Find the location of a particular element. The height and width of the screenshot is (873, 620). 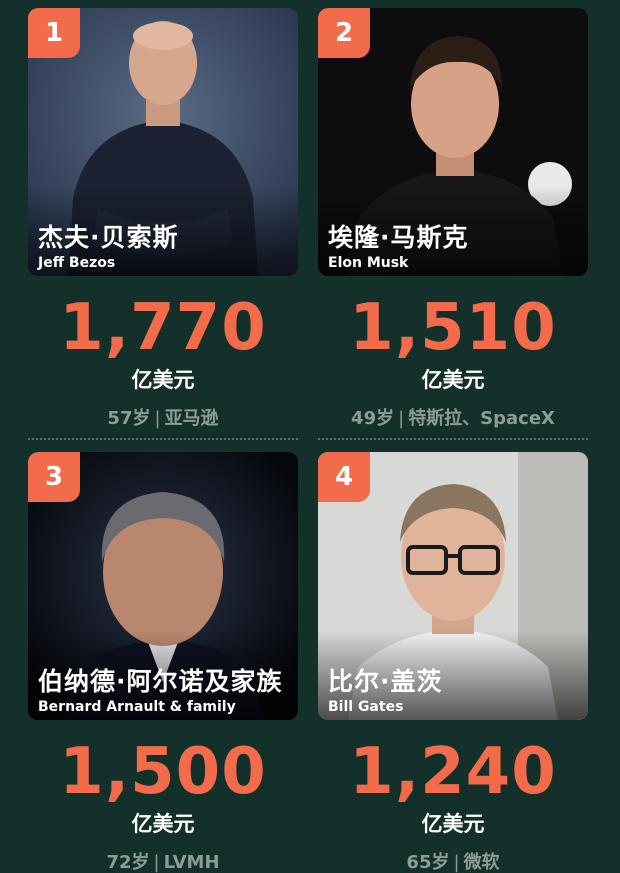

person-company: 特斯拉、SpaceX is located at coordinates (481, 418).